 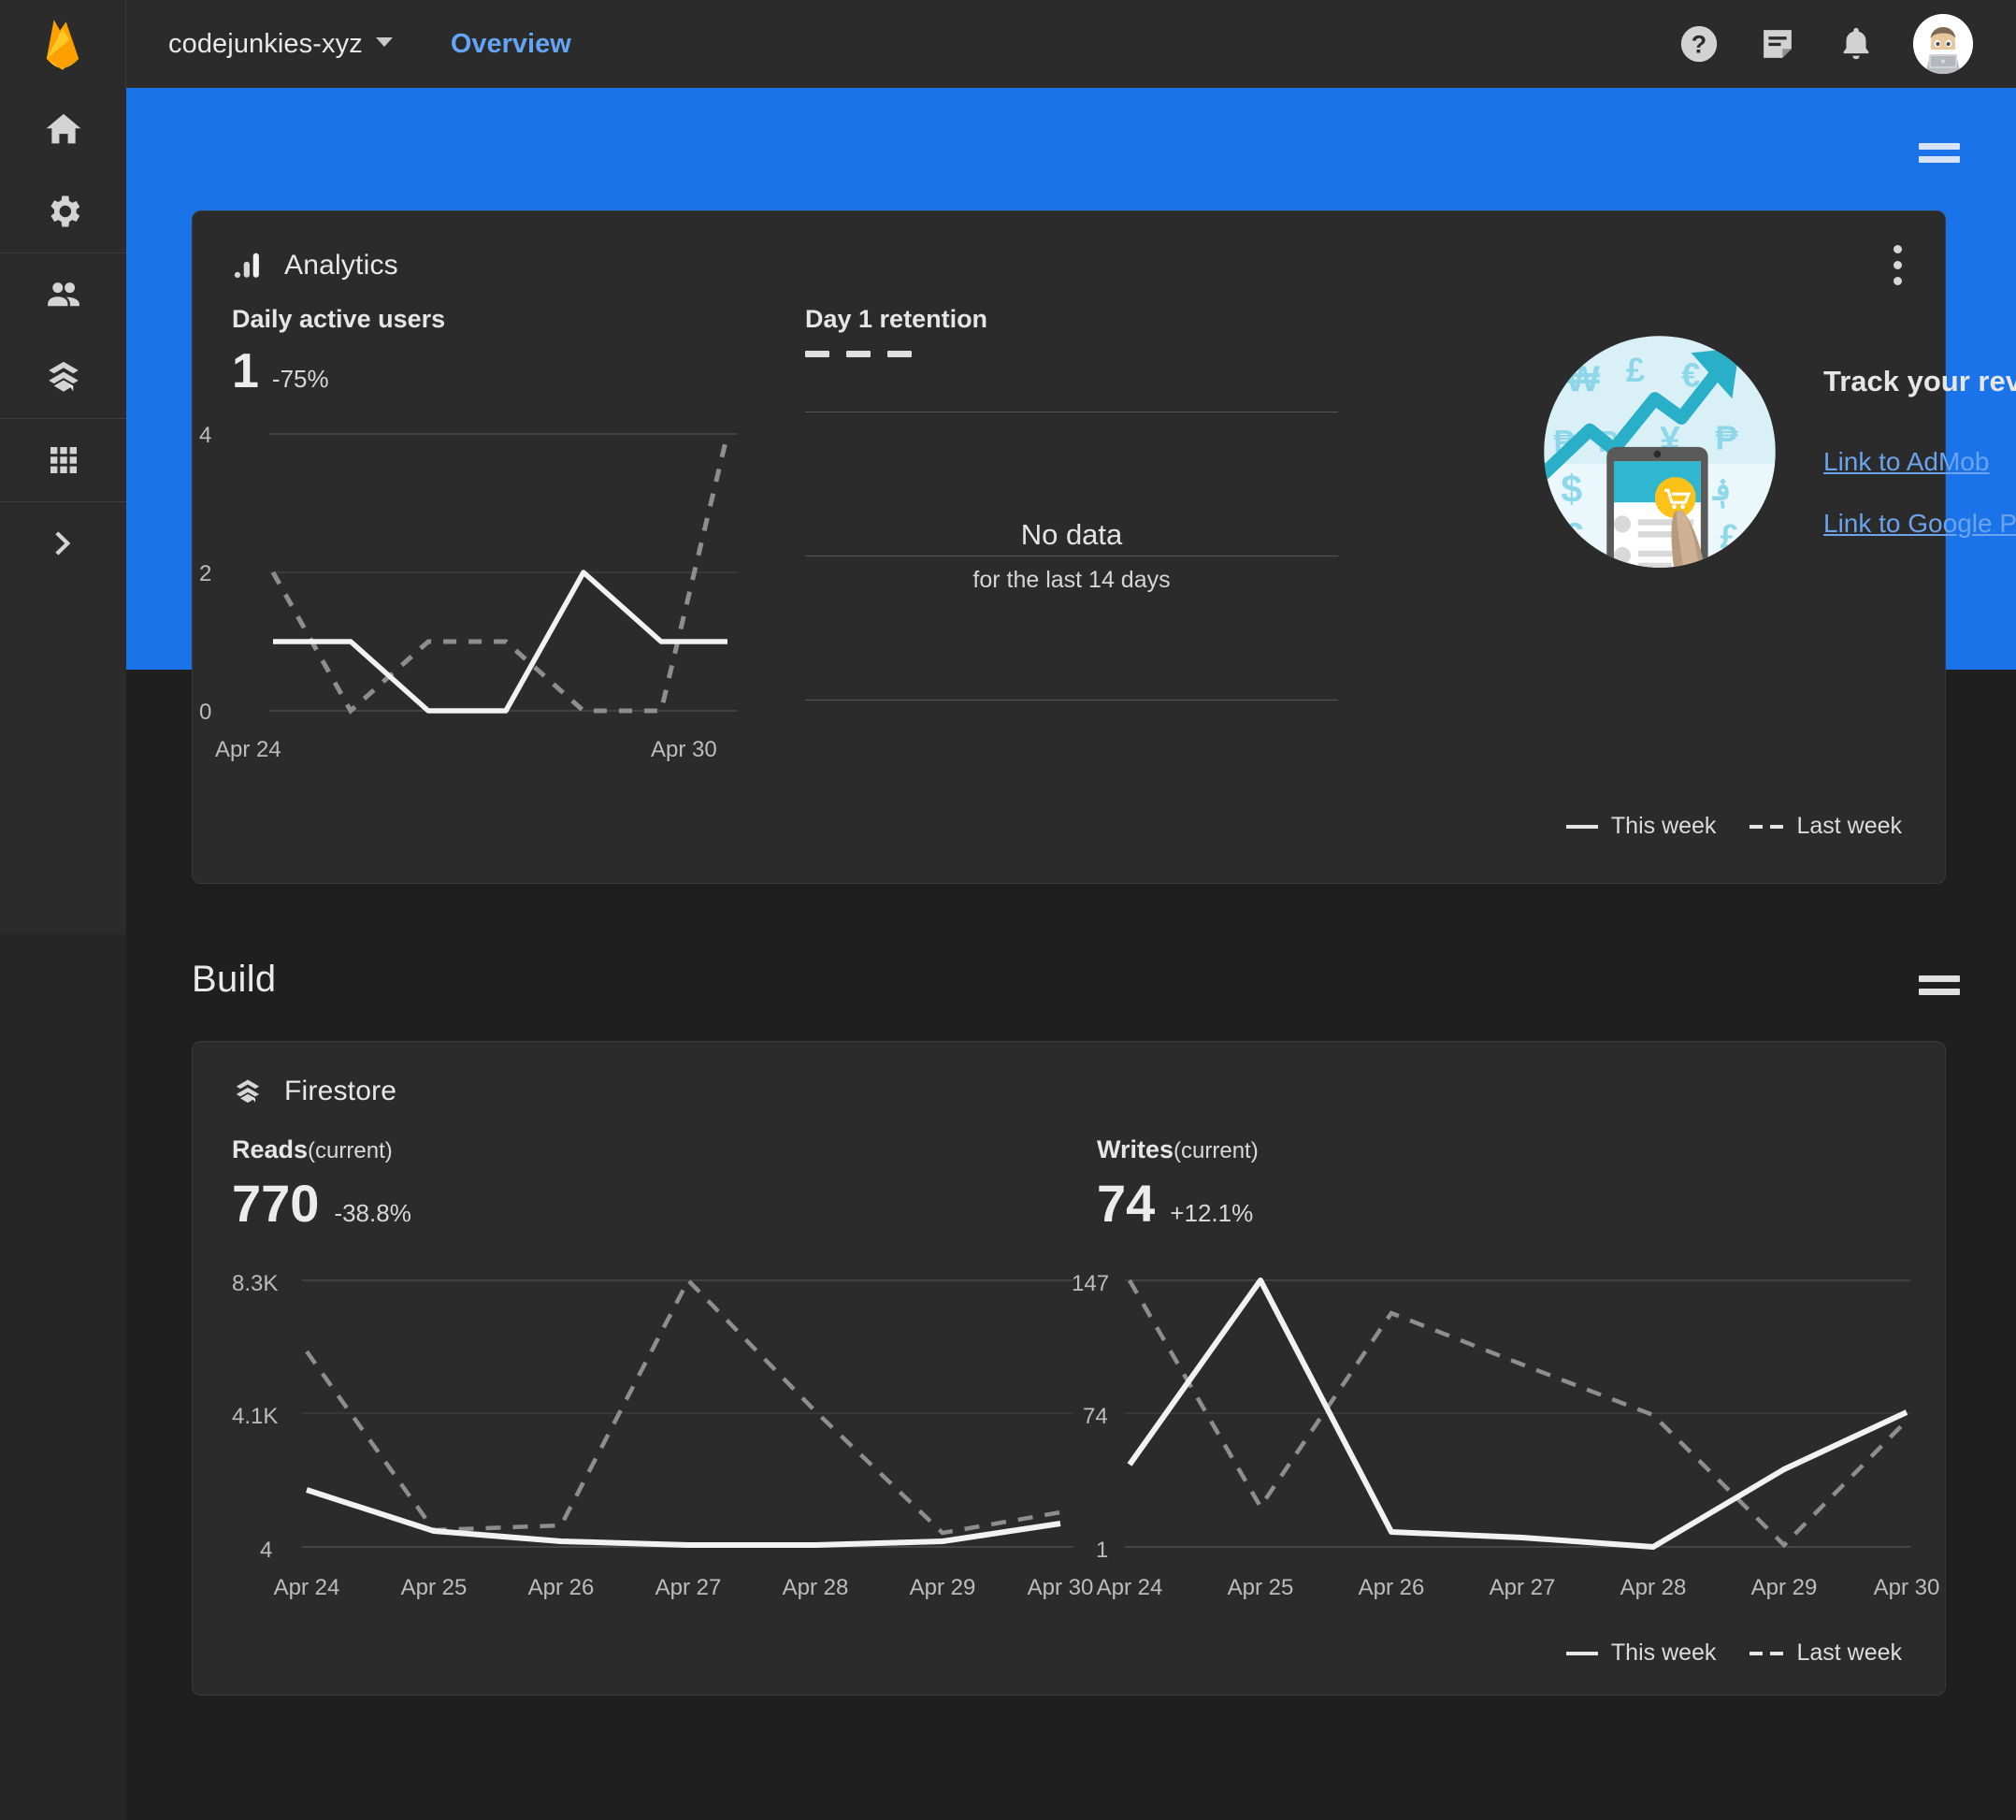 I want to click on retention-empty-value, so click(x=1071, y=354).